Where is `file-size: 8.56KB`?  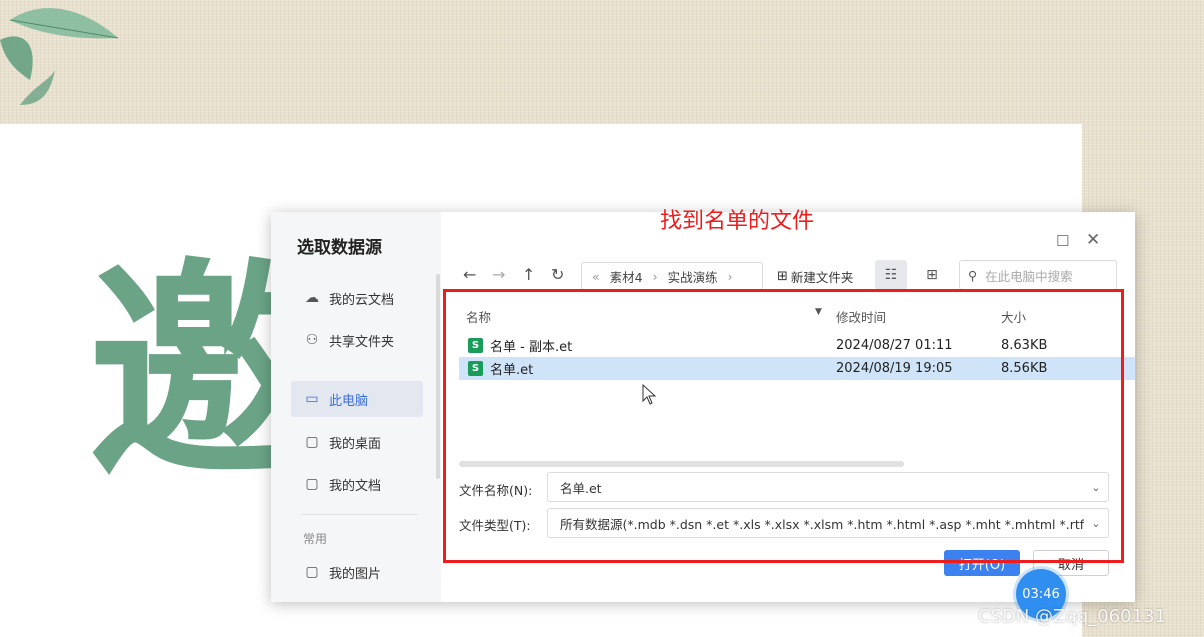 file-size: 8.56KB is located at coordinates (1024, 368).